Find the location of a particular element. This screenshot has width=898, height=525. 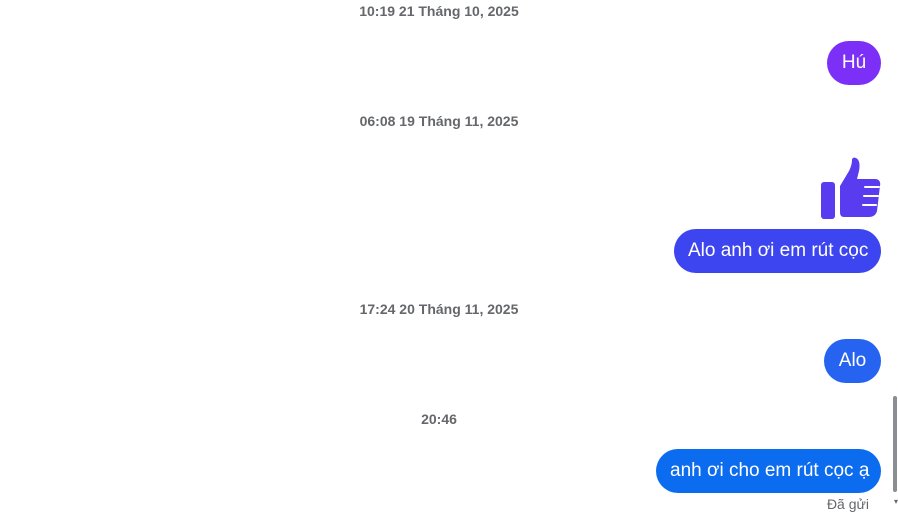

scroll-down-arrow-icon: ▾ is located at coordinates (896, 502).